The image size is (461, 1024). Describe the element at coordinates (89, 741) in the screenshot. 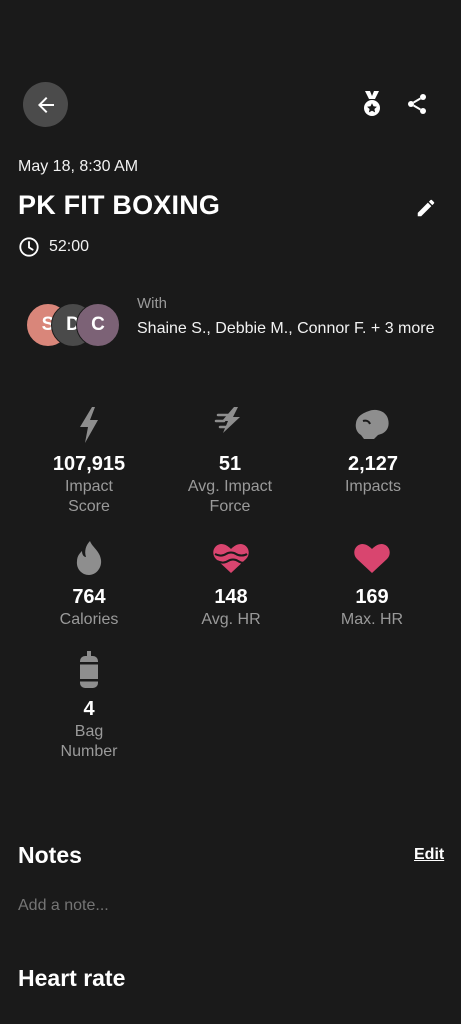

I see `stat-label: Bag Number` at that location.